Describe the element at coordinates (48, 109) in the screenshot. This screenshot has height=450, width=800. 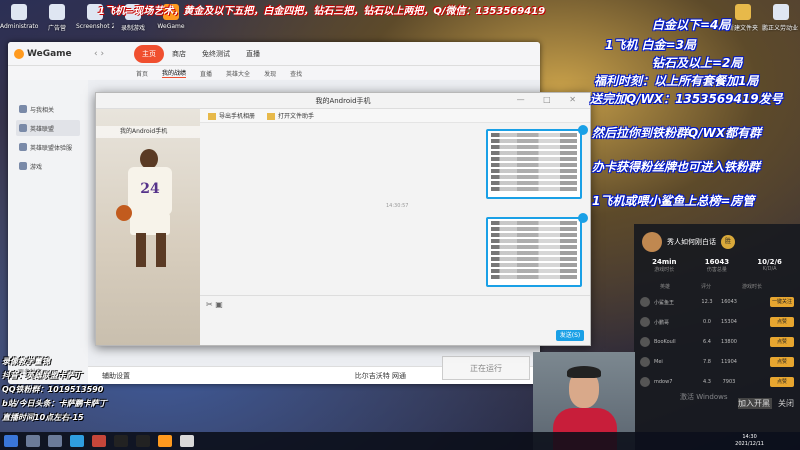
I see `sidebar-item-related: 与我相关` at that location.